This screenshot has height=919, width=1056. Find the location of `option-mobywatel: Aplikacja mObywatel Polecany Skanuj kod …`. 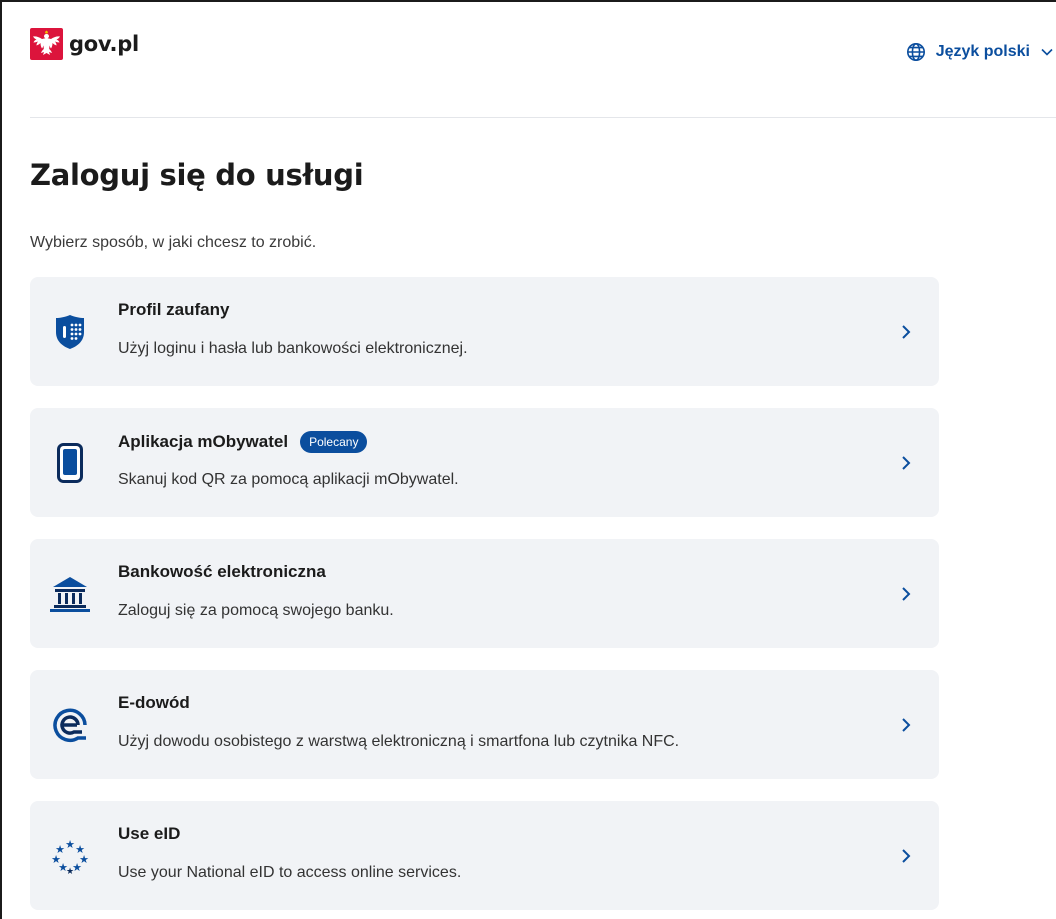

option-mobywatel: Aplikacja mObywatel Polecany Skanuj kod … is located at coordinates (484, 462).